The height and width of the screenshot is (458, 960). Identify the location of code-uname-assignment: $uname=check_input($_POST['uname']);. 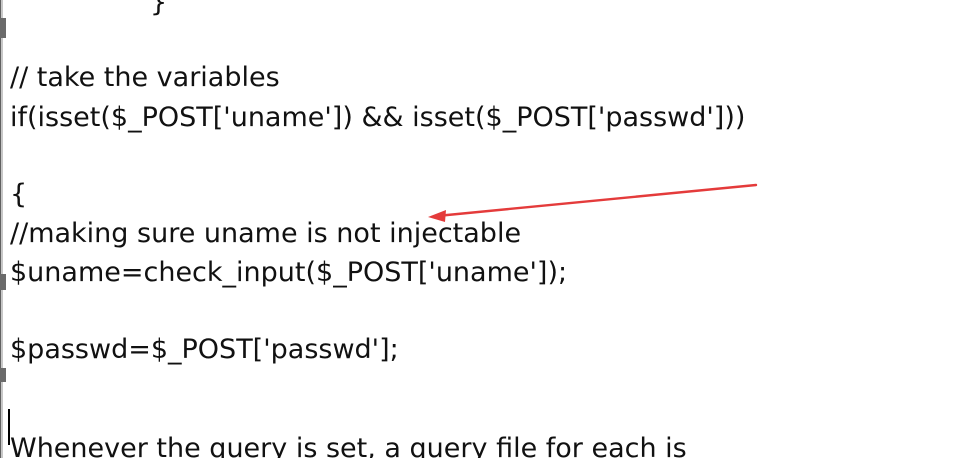
(288, 273).